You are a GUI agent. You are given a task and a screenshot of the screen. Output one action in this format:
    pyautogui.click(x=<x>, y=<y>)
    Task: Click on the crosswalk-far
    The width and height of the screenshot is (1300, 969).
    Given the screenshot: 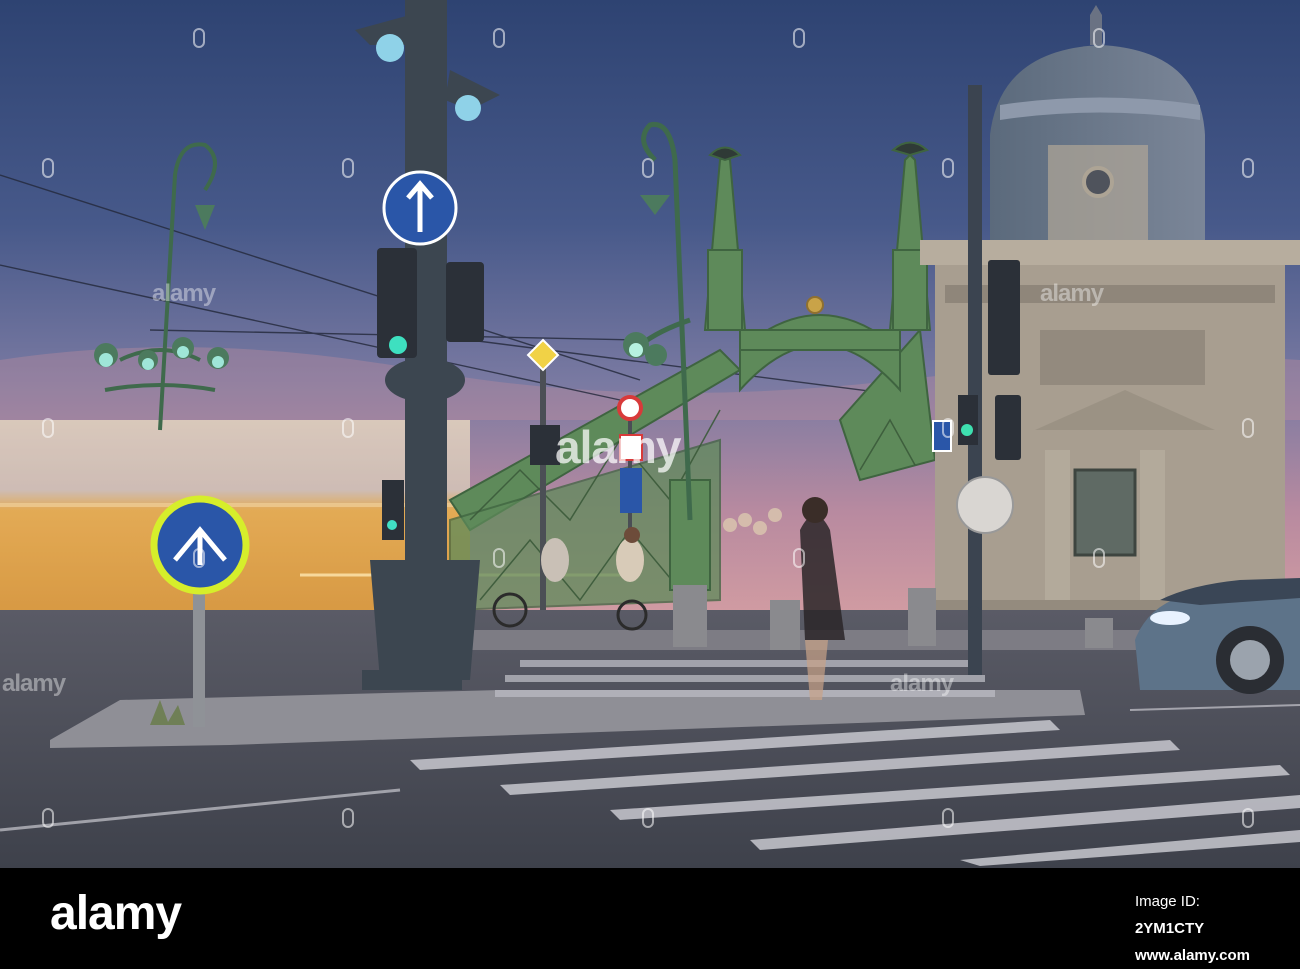 What is the action you would take?
    pyautogui.click(x=745, y=678)
    